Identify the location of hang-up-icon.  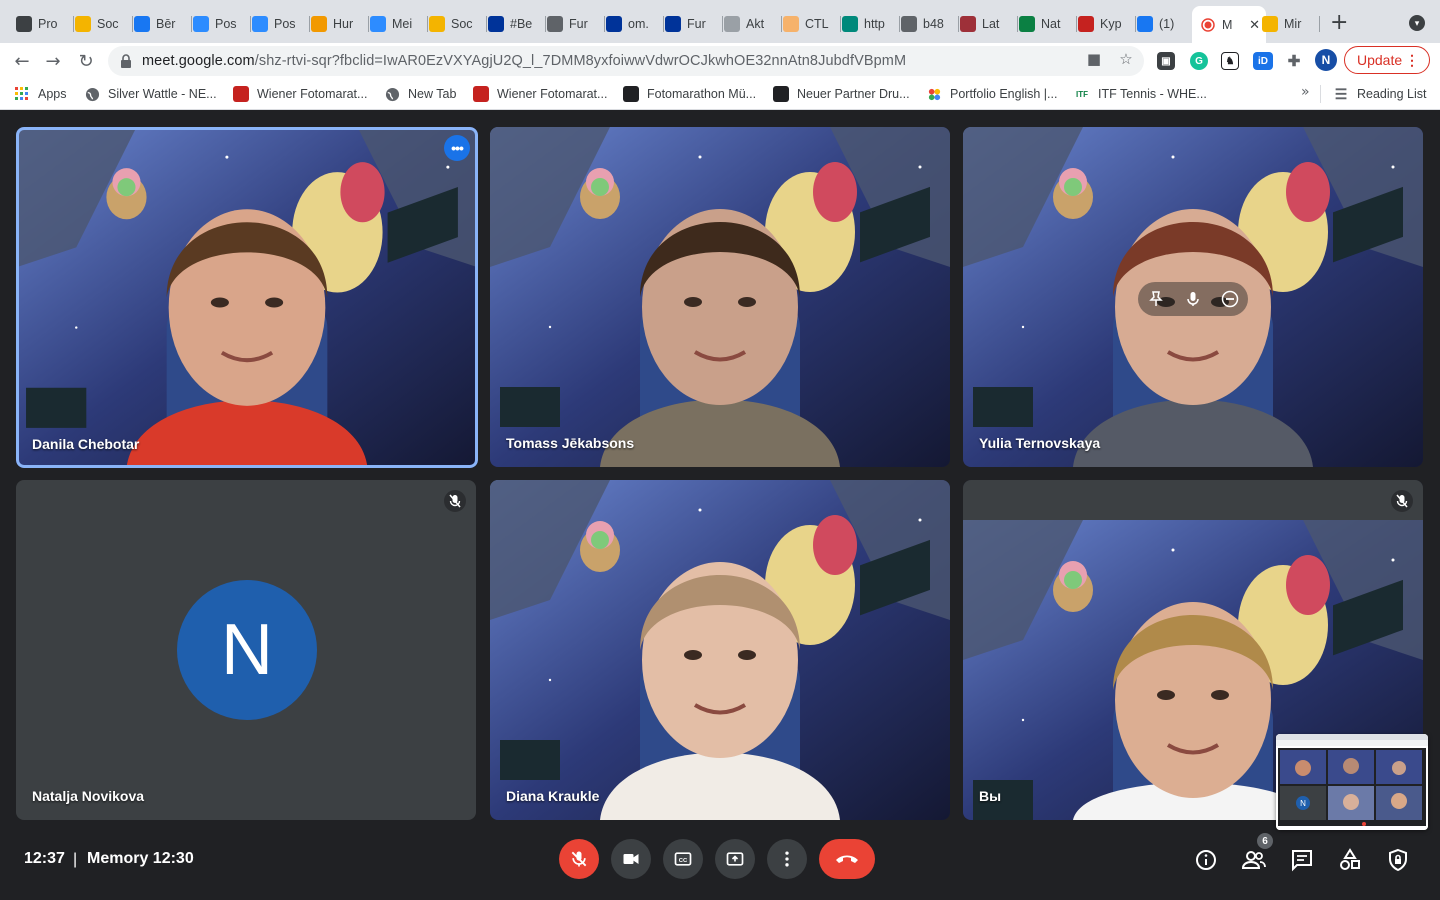
(847, 859).